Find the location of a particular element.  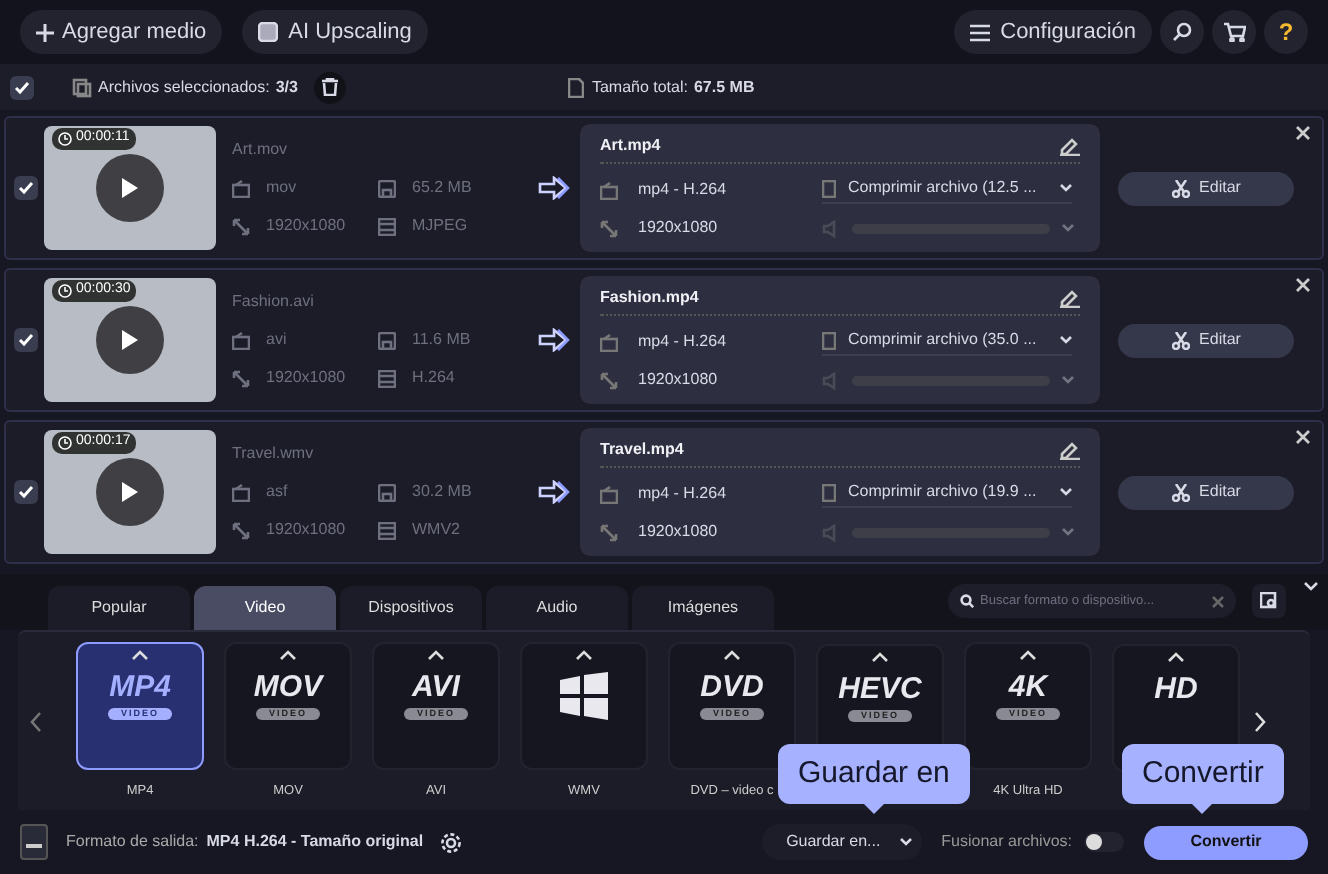

selected-files-count: 3/3 is located at coordinates (286, 87).